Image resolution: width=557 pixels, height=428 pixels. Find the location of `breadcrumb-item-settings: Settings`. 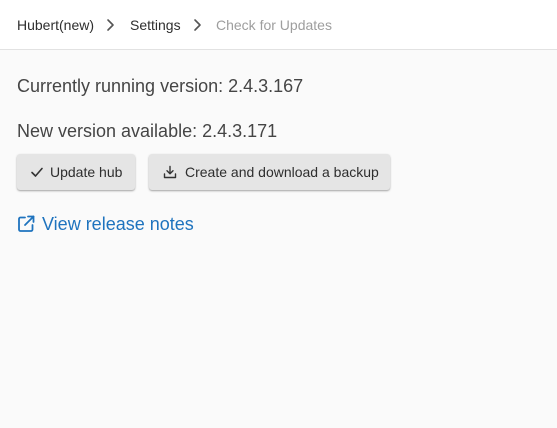

breadcrumb-item-settings: Settings is located at coordinates (155, 25).